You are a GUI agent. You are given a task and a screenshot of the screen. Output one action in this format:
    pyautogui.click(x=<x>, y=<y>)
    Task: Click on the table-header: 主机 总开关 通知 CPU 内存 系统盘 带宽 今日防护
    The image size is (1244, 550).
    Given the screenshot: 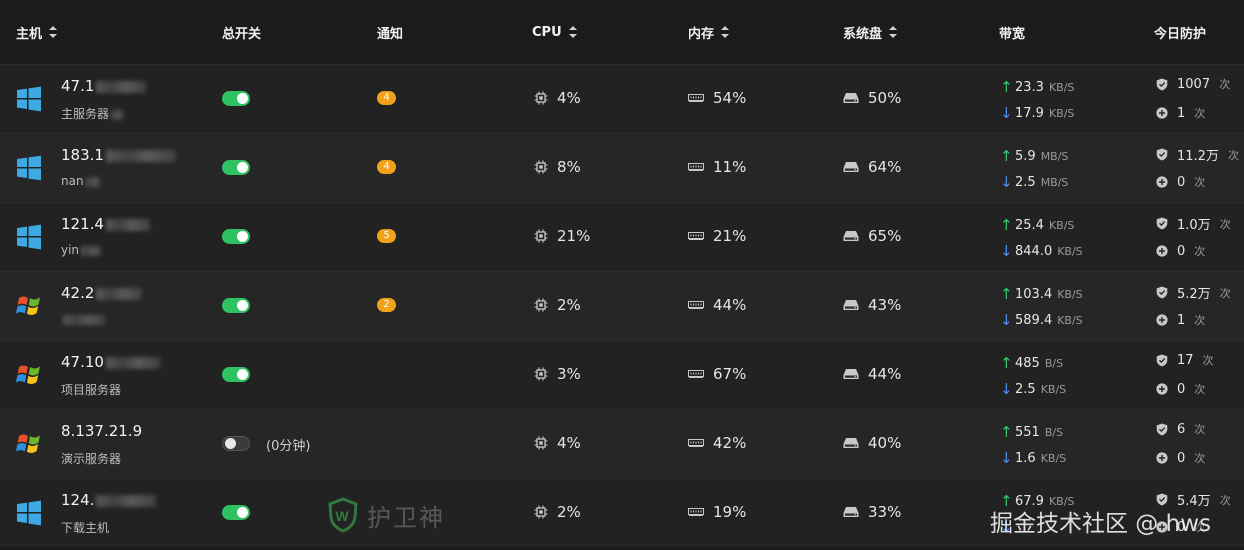 What is the action you would take?
    pyautogui.click(x=622, y=32)
    